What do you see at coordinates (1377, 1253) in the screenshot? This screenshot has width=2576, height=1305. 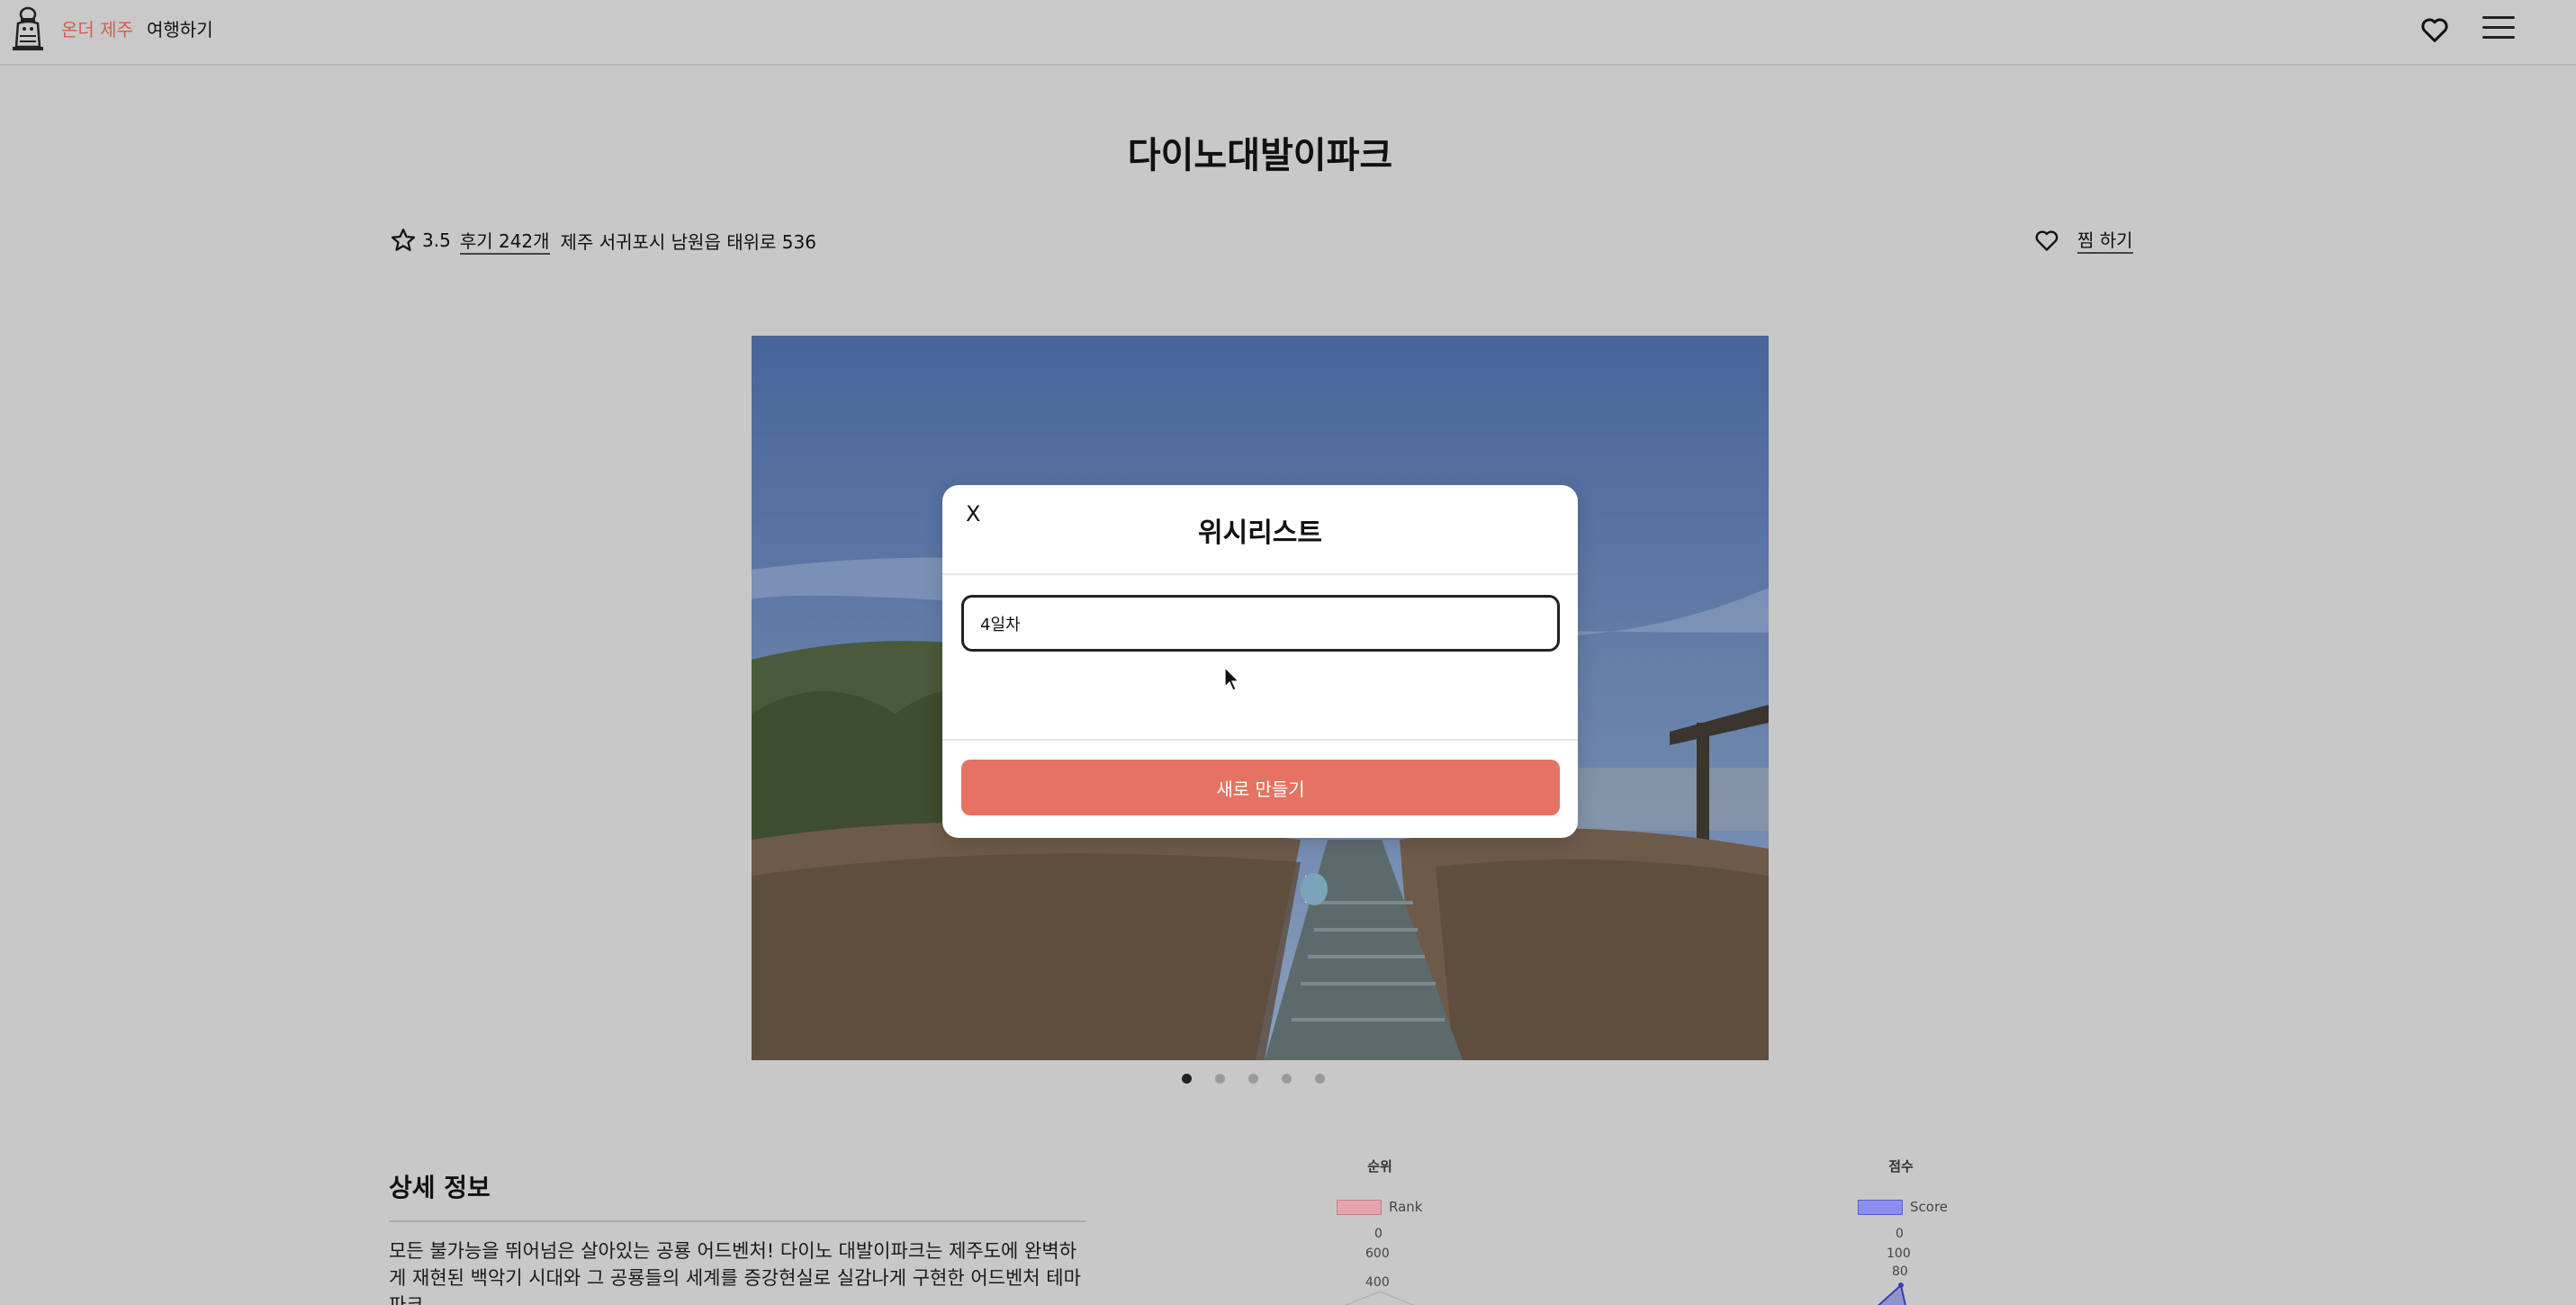 I see `tick-label: 600` at bounding box center [1377, 1253].